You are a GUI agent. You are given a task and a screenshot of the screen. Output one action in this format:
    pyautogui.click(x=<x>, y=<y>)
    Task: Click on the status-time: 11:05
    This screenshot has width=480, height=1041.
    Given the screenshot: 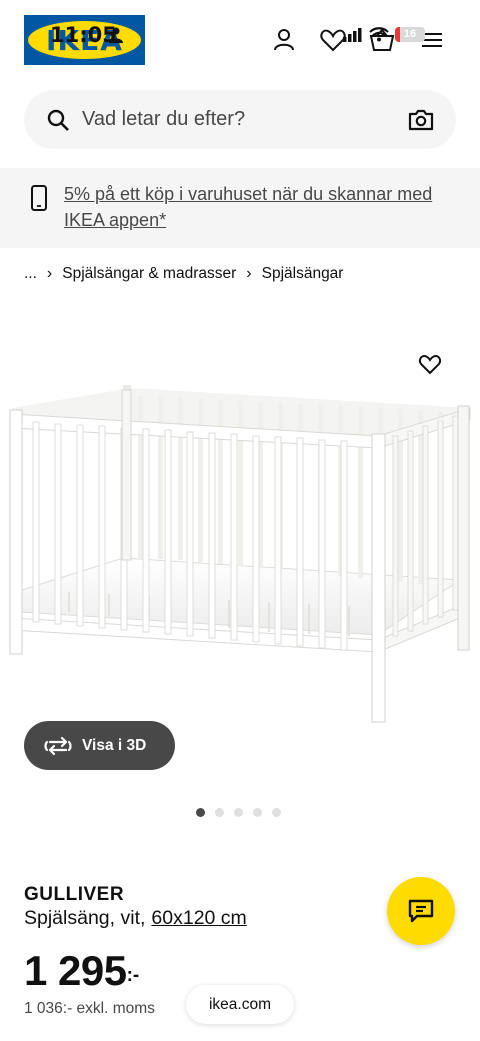 What is the action you would take?
    pyautogui.click(x=83, y=35)
    